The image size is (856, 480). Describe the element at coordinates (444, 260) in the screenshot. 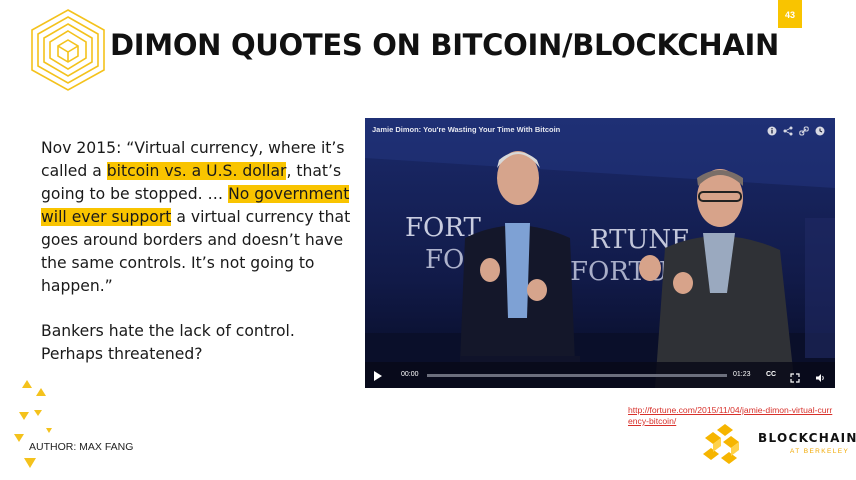

I see `backdrop-text-2: FO` at that location.